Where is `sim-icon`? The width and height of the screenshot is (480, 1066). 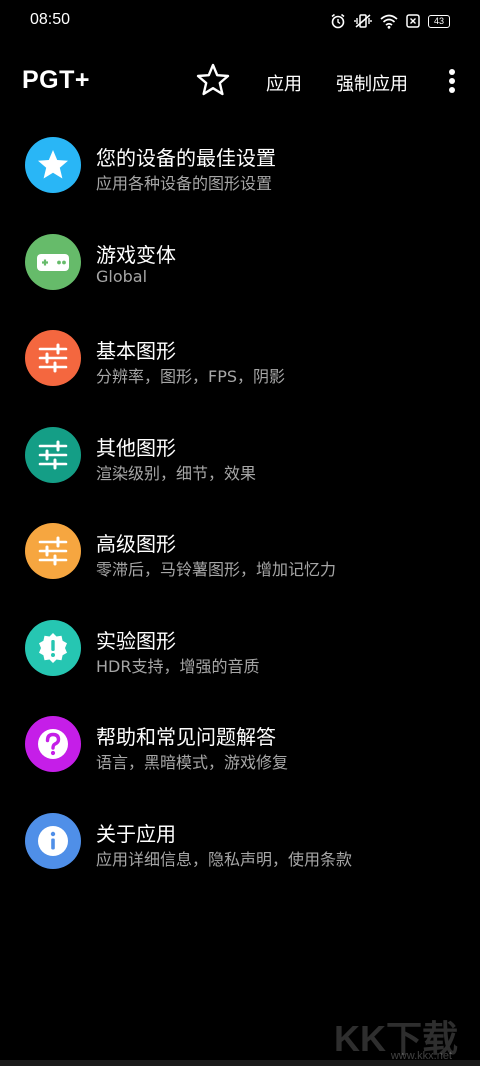 sim-icon is located at coordinates (413, 21).